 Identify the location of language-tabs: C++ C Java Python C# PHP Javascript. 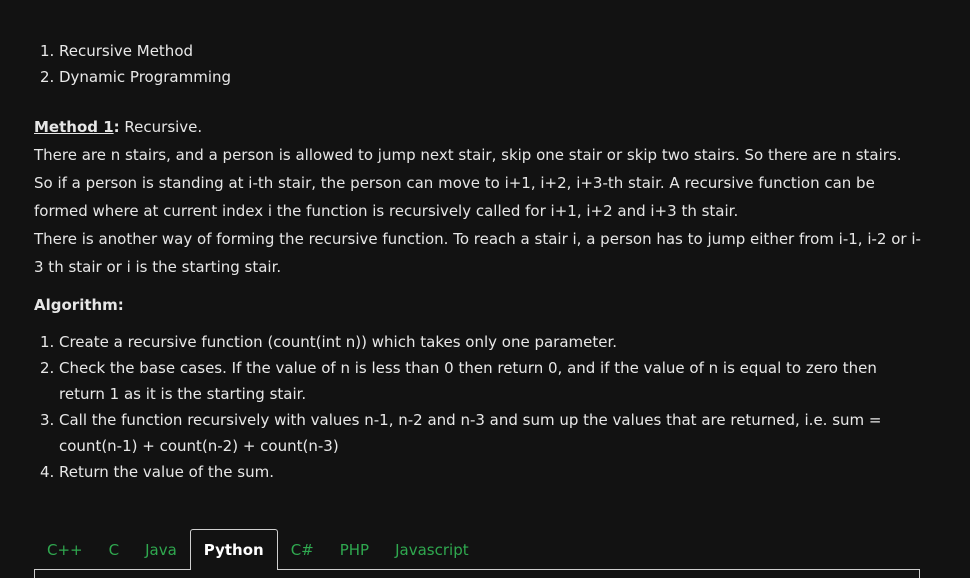
(258, 549).